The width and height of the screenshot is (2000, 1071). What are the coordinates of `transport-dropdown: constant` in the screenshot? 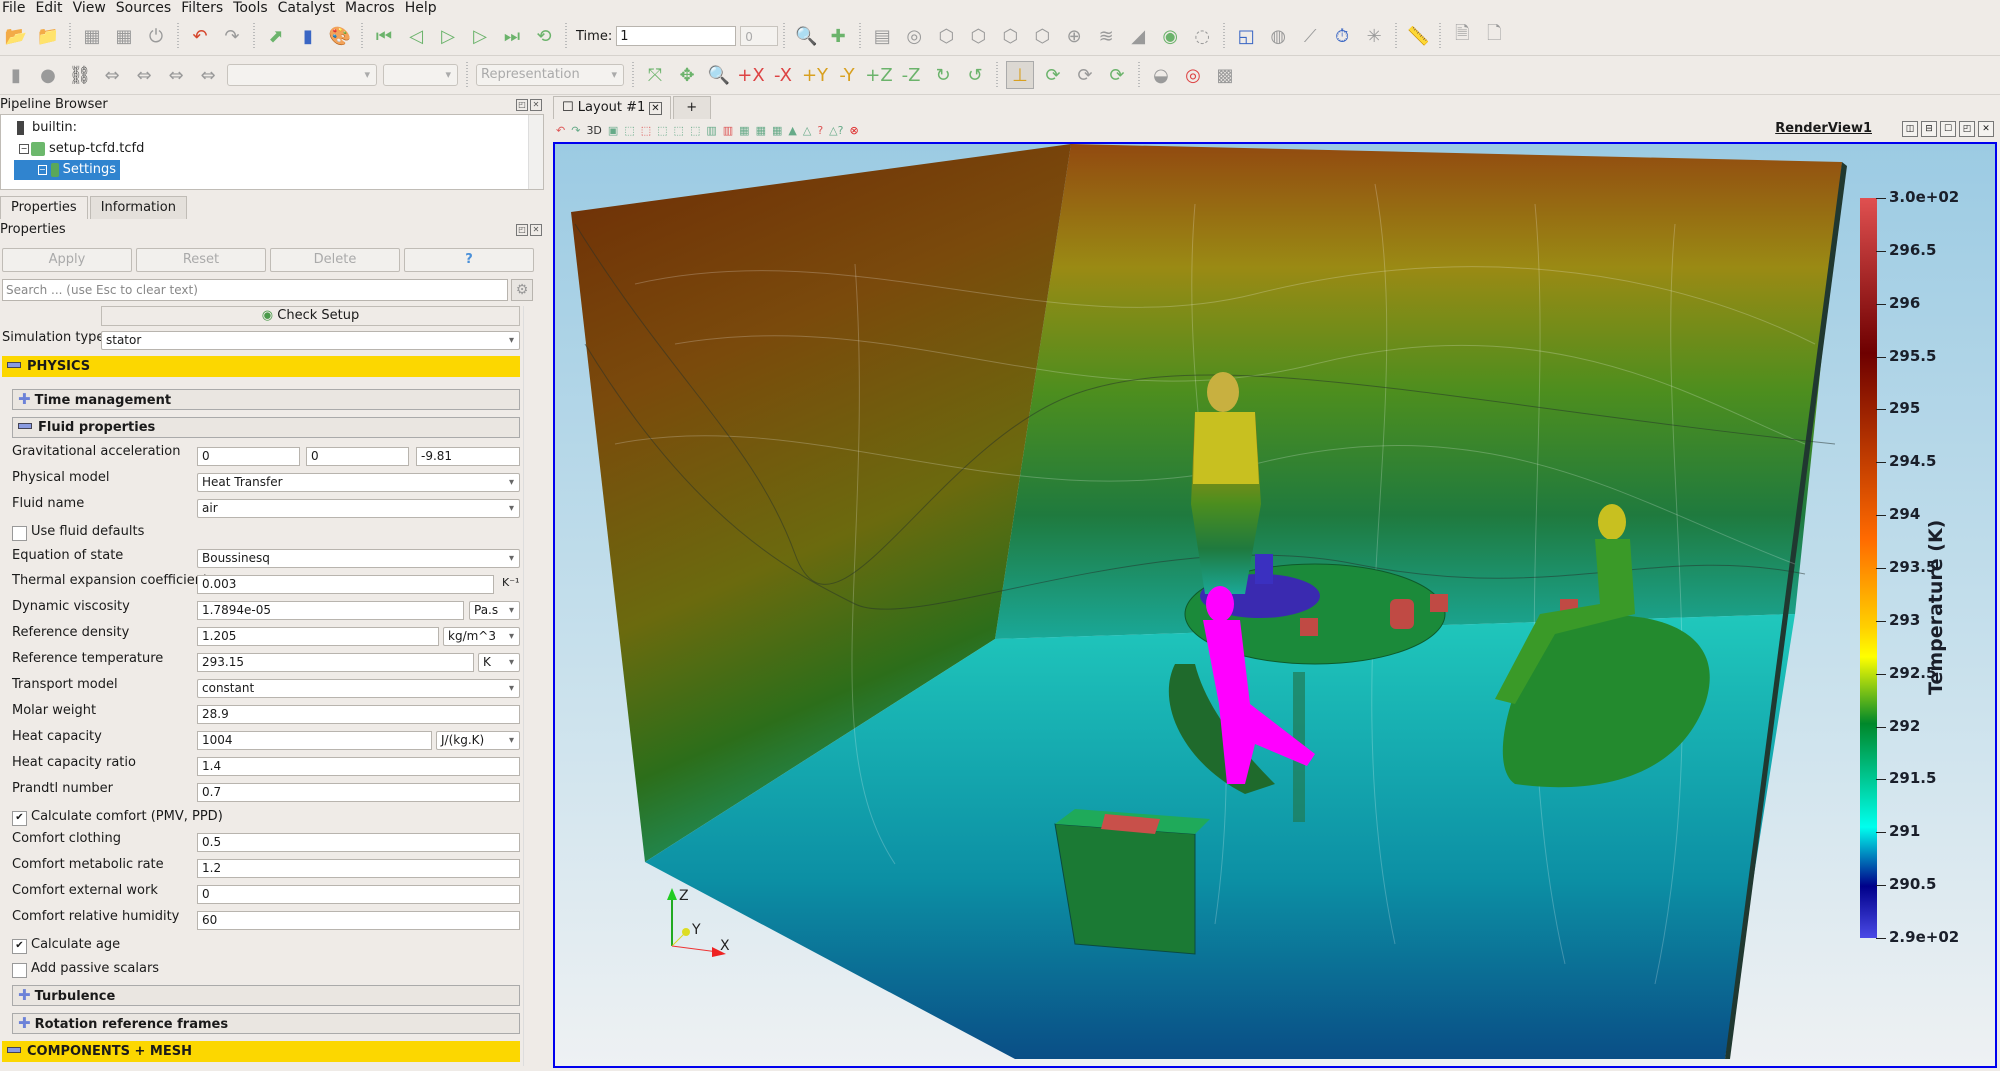 It's located at (358, 688).